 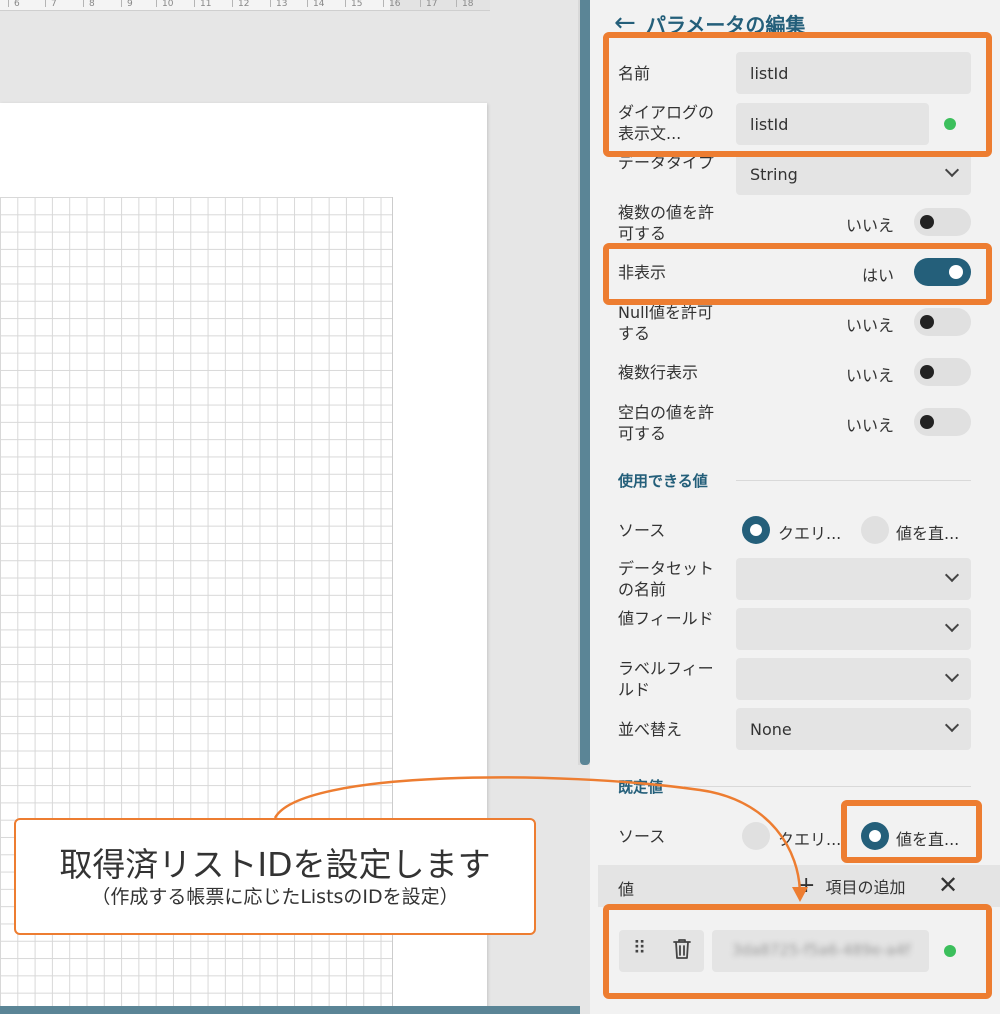 I want to click on horizontal-ruler: 6 7 8 9 10 11 12 13 14 15 16 17 18, so click(x=245, y=5).